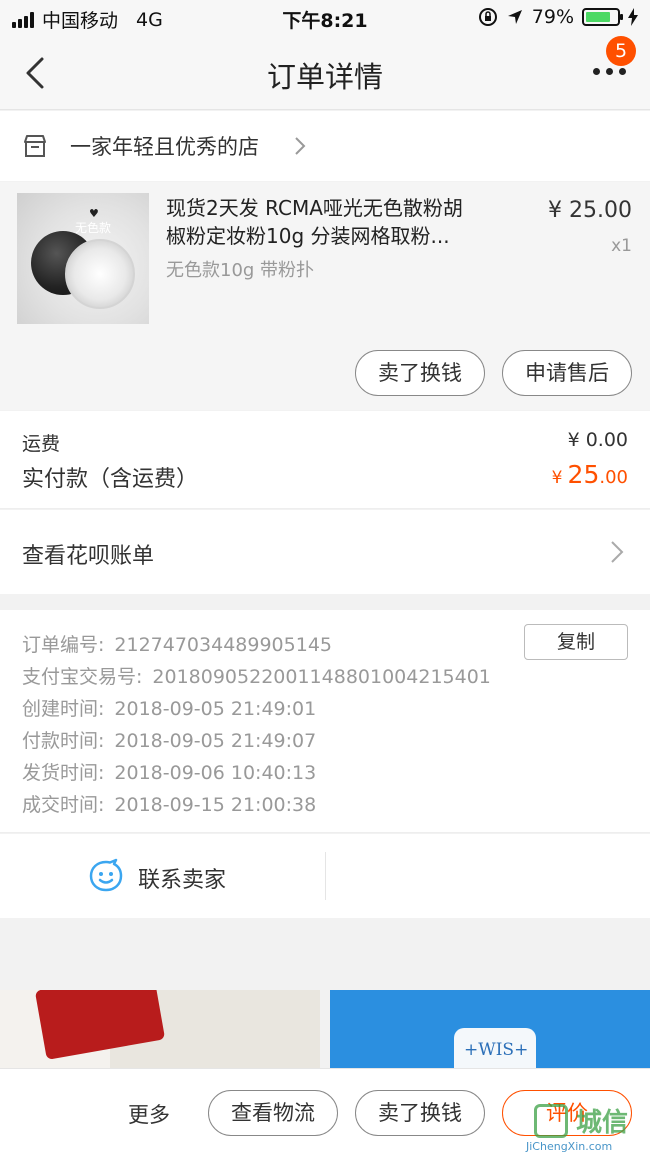 The width and height of the screenshot is (650, 1156). What do you see at coordinates (590, 210) in the screenshot?
I see `product-price: ¥ 25.00` at bounding box center [590, 210].